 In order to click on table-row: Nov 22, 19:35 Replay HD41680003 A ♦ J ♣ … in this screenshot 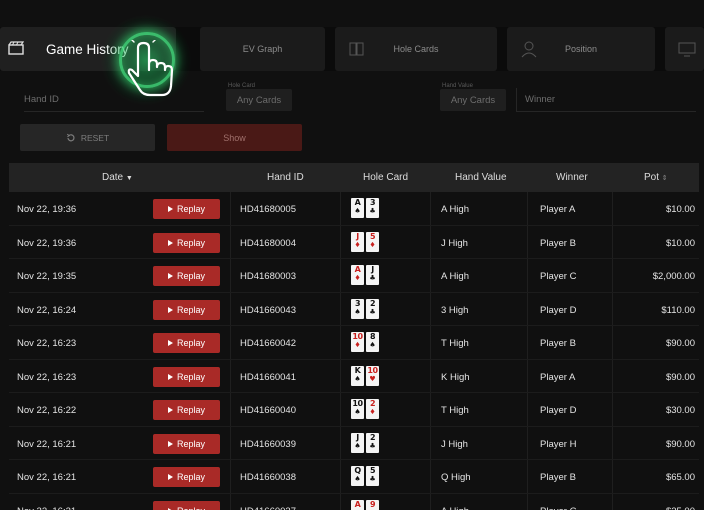, I will do `click(354, 276)`.